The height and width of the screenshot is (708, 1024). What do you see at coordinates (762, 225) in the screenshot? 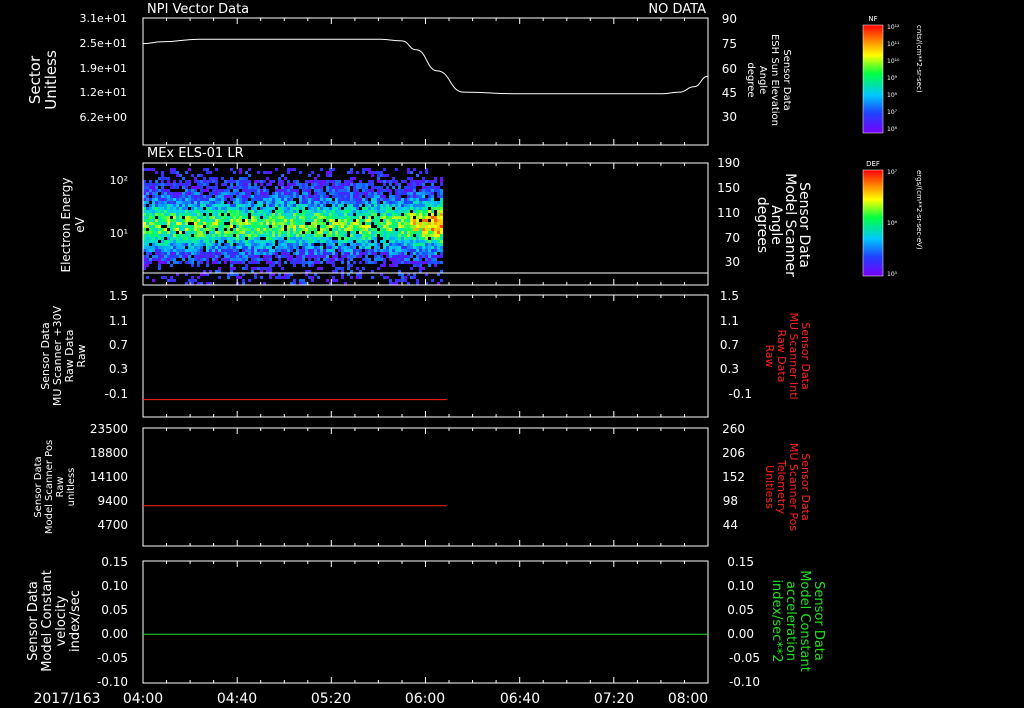
I see `panel2-right-label-line: degrees` at bounding box center [762, 225].